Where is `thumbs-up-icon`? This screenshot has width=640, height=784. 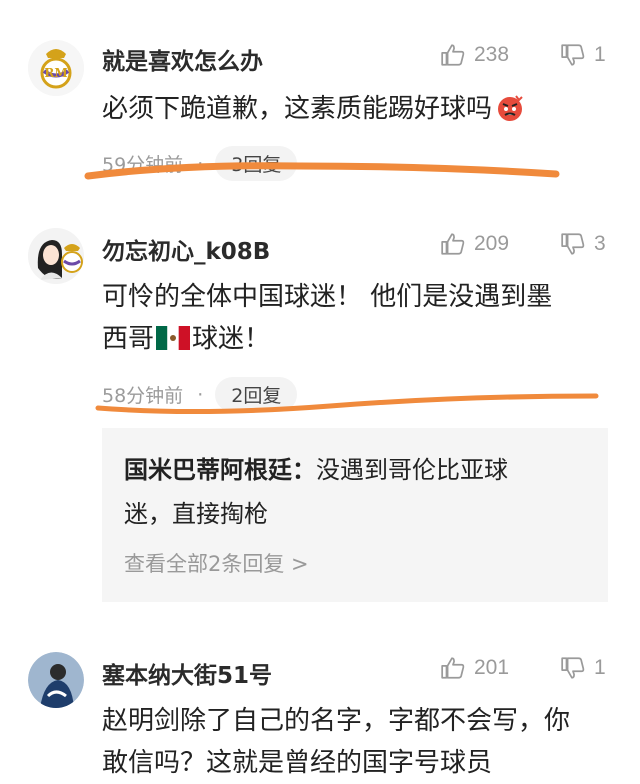 thumbs-up-icon is located at coordinates (453, 668).